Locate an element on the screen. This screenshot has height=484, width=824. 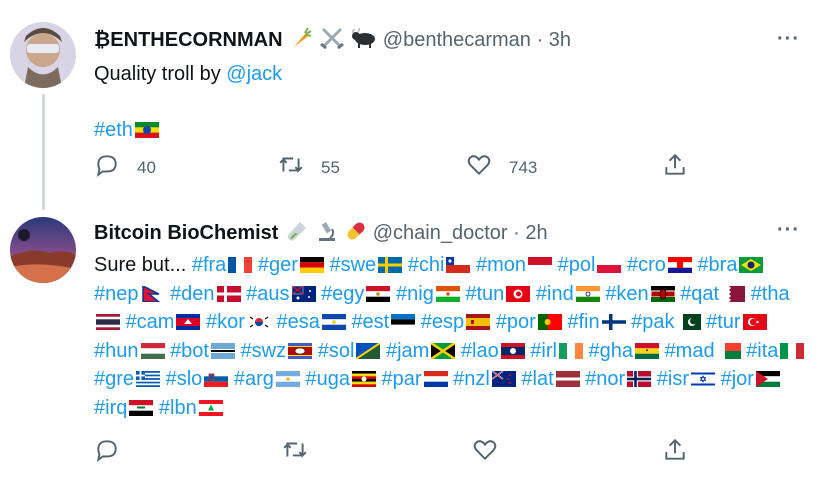
like-count: 743 is located at coordinates (523, 167).